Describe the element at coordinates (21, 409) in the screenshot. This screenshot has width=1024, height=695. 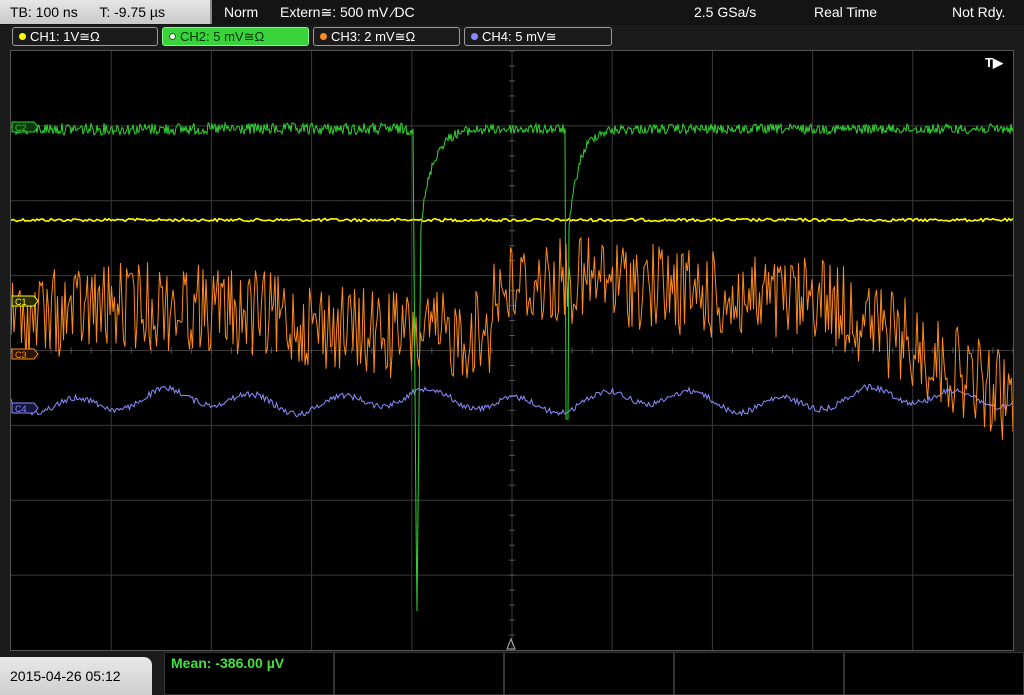
I see `channel-4-marker-label: C4` at that location.